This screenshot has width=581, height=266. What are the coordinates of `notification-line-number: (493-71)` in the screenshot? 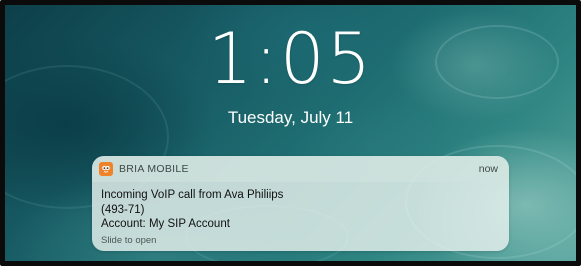 It's located at (123, 209).